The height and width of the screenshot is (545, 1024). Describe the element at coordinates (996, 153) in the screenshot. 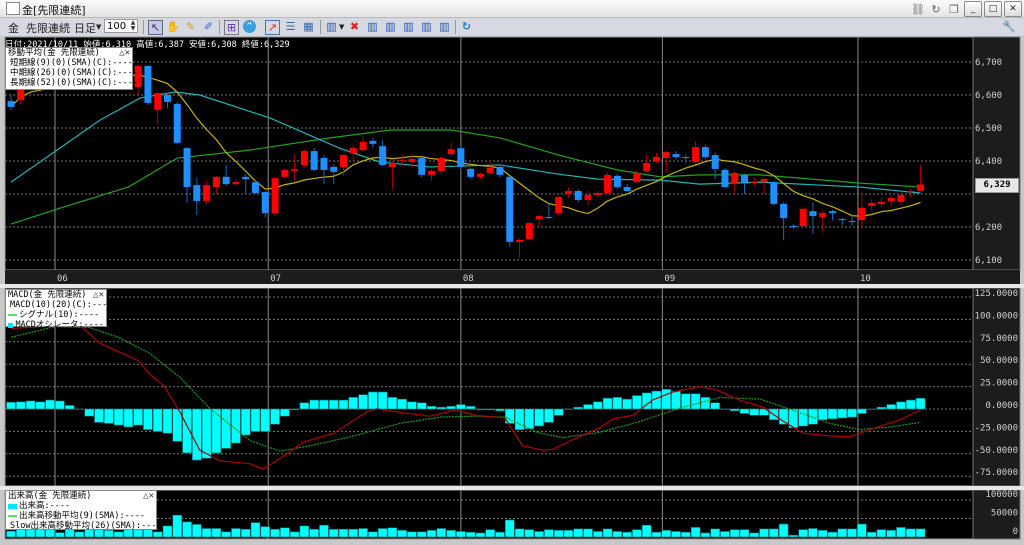

I see `price-pane-axis` at that location.